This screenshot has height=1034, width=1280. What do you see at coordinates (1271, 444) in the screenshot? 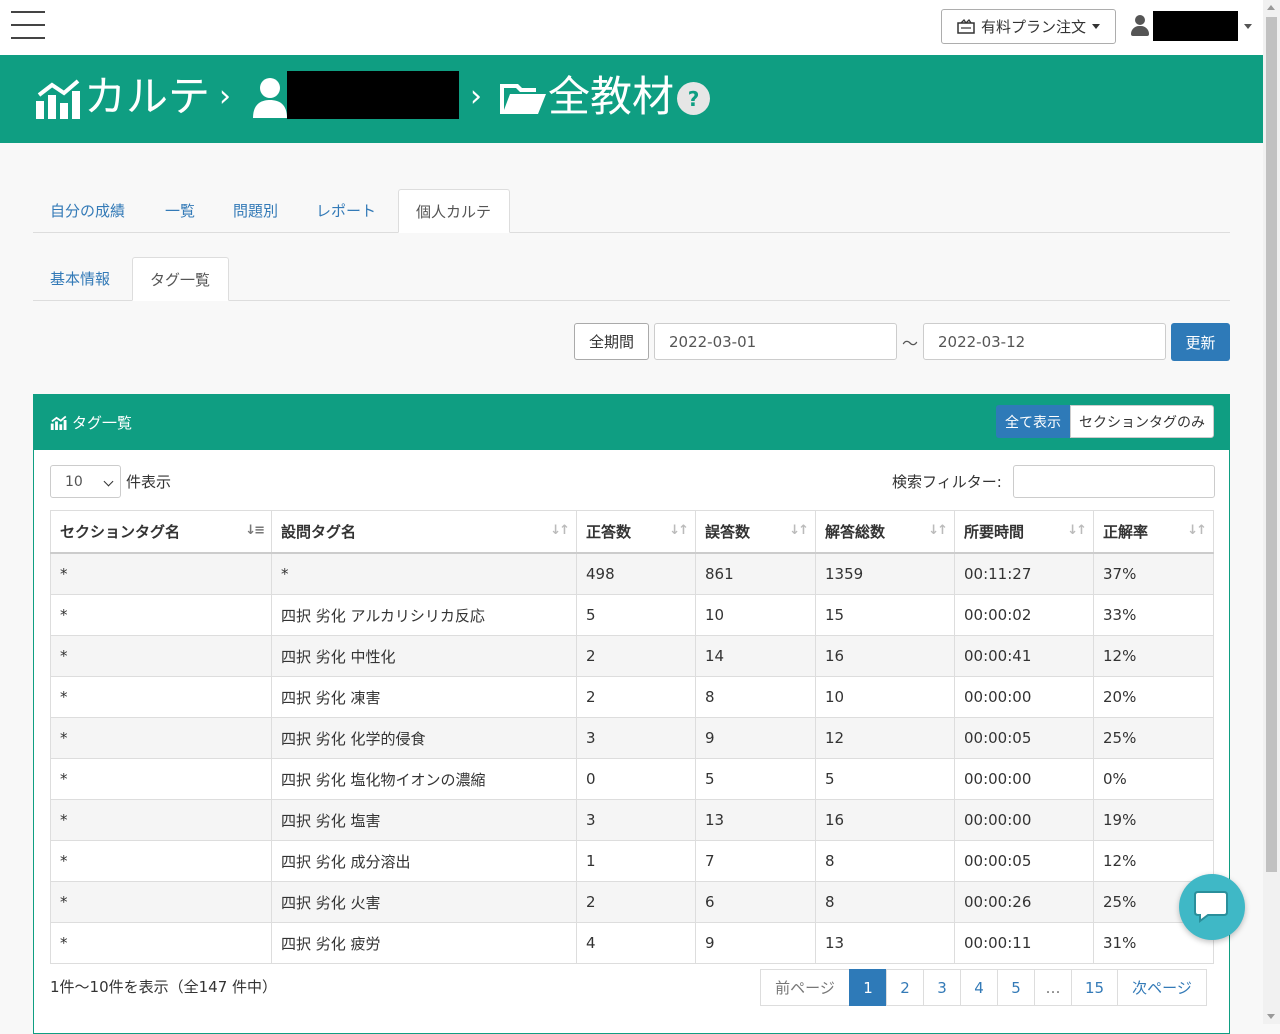
I see `scrollbar-thumb` at bounding box center [1271, 444].